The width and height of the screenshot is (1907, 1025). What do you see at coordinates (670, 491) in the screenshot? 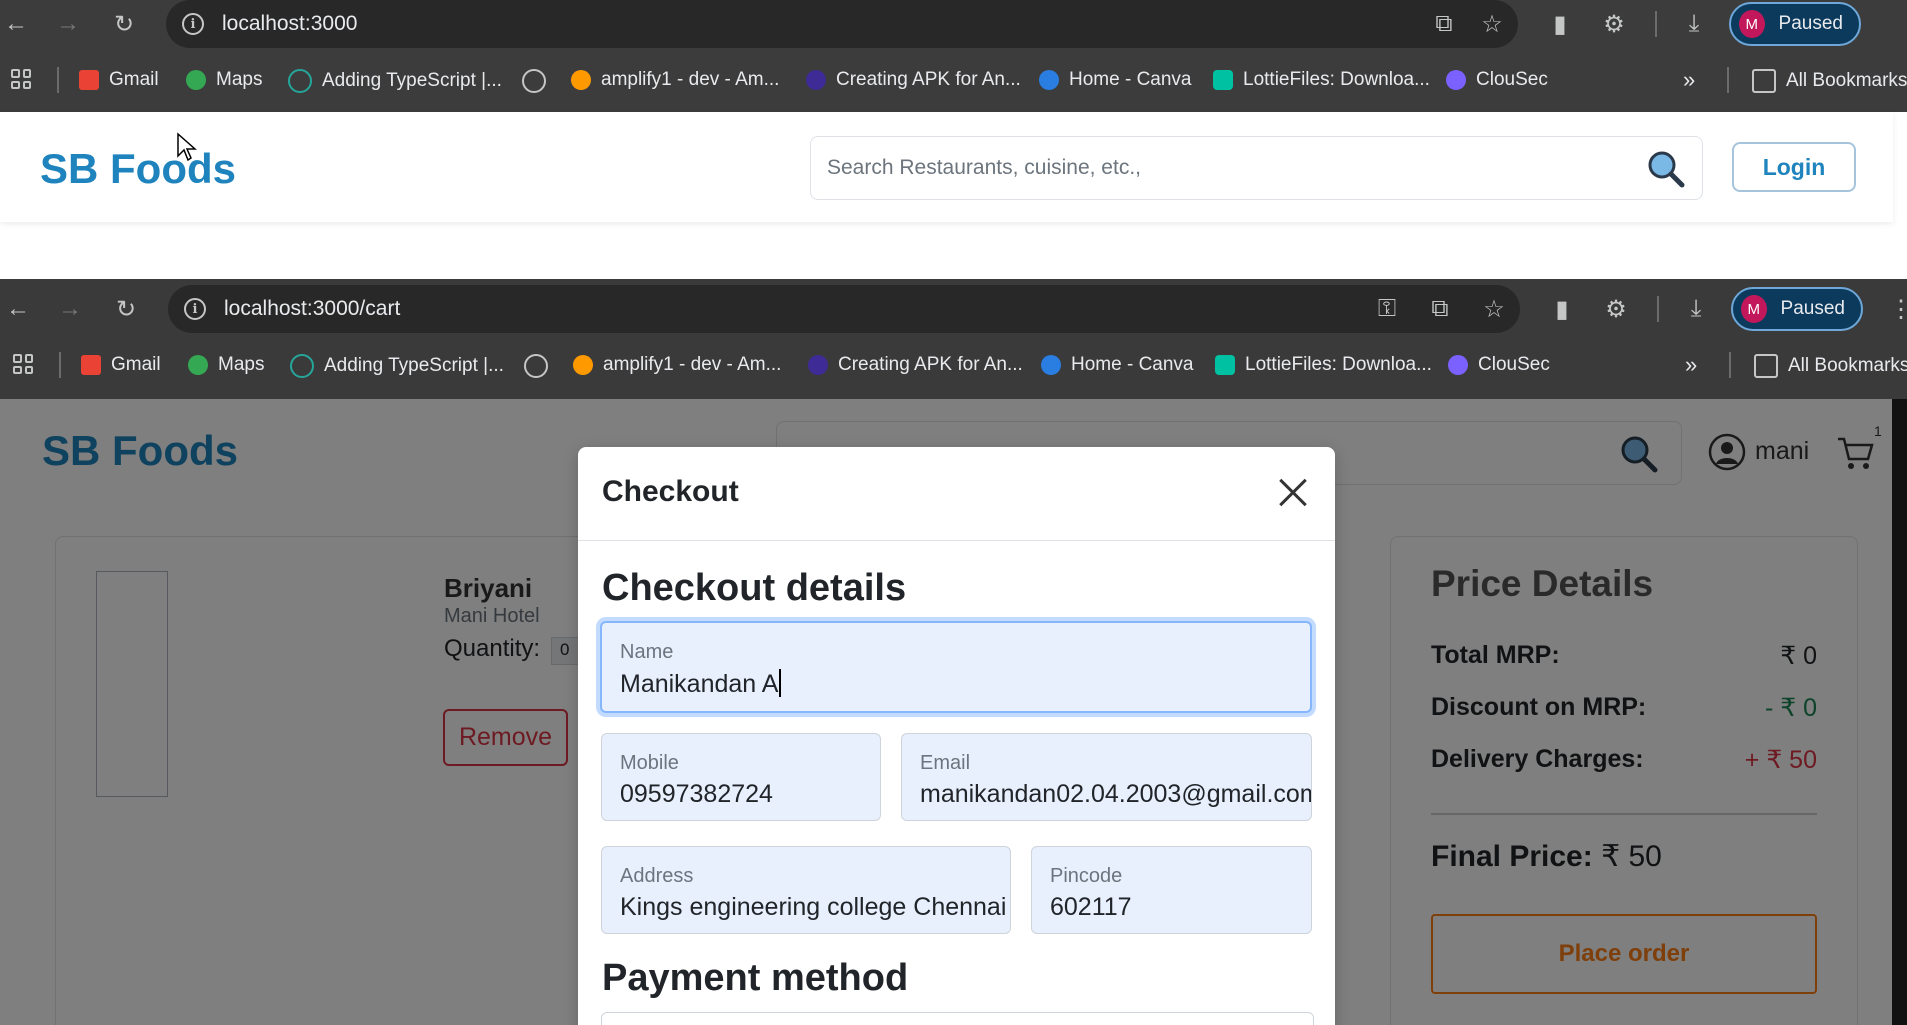
I see `modal-title: Checkout` at bounding box center [670, 491].